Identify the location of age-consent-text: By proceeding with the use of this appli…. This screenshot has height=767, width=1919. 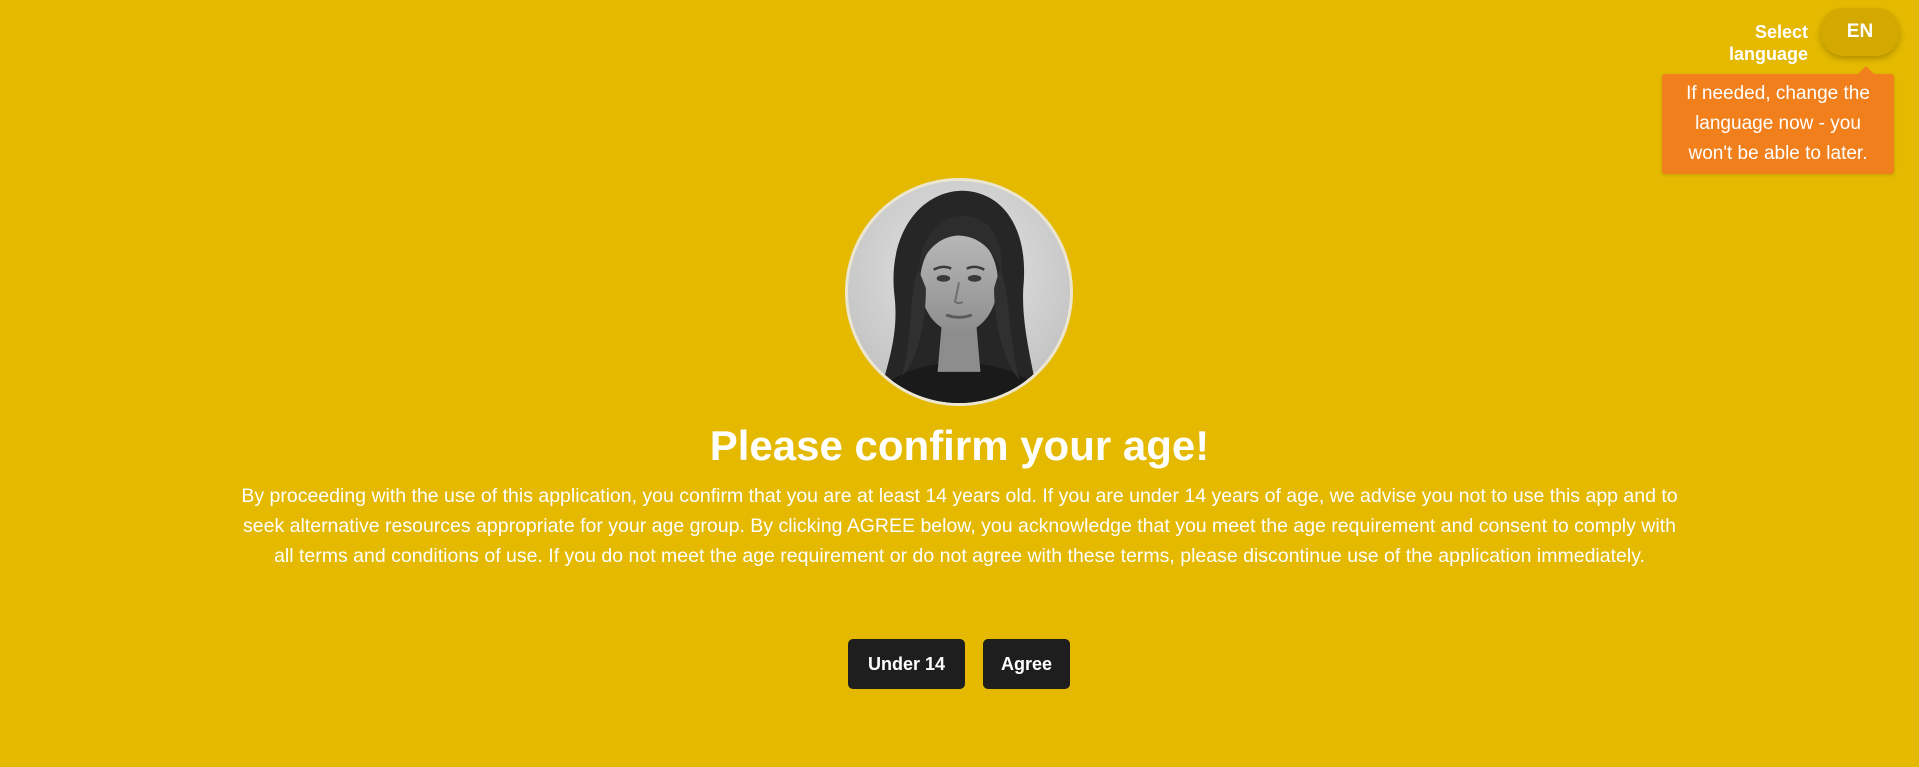
(959, 526).